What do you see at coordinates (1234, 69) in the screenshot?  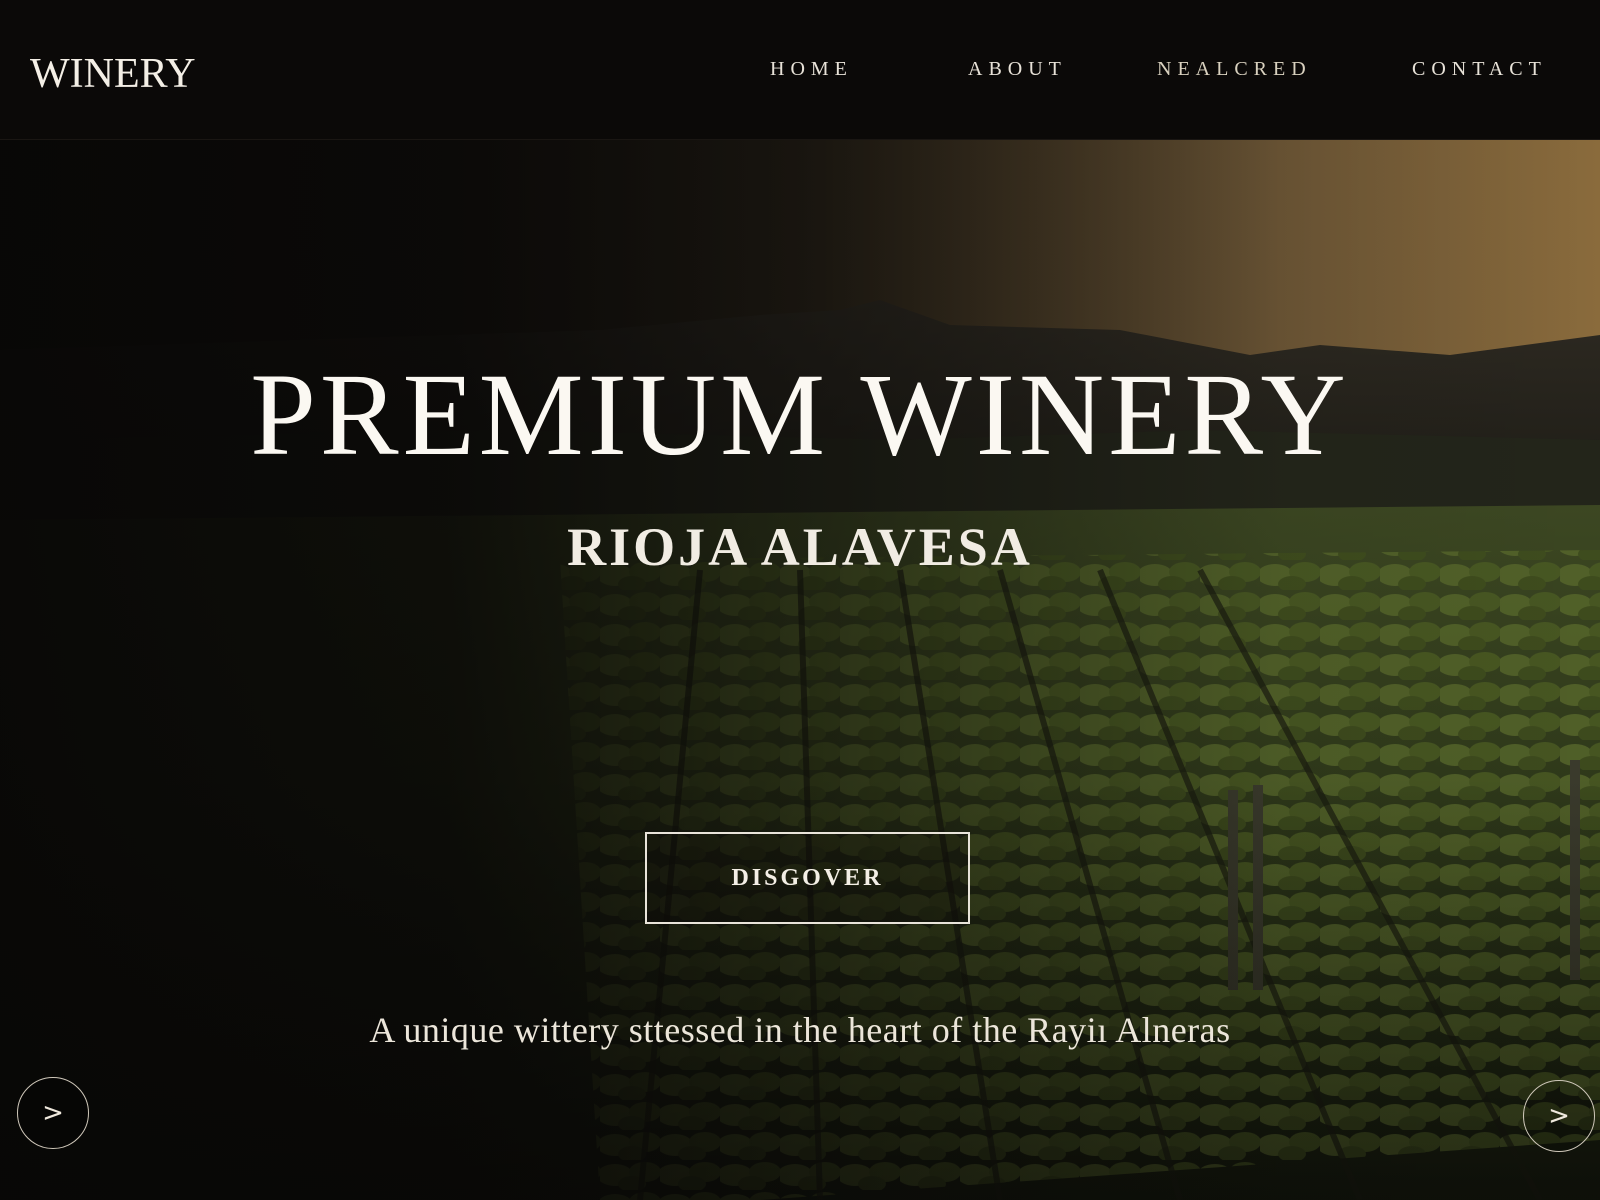 I see `nav-link-nealcred: NEALCRED` at bounding box center [1234, 69].